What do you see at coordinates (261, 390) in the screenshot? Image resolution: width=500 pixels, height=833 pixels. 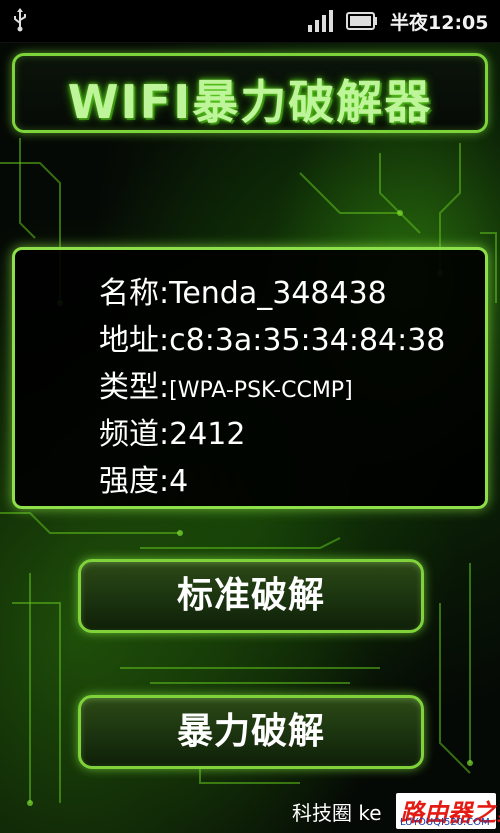 I see `info-value-type: [WPA-PSK-CCMP]` at bounding box center [261, 390].